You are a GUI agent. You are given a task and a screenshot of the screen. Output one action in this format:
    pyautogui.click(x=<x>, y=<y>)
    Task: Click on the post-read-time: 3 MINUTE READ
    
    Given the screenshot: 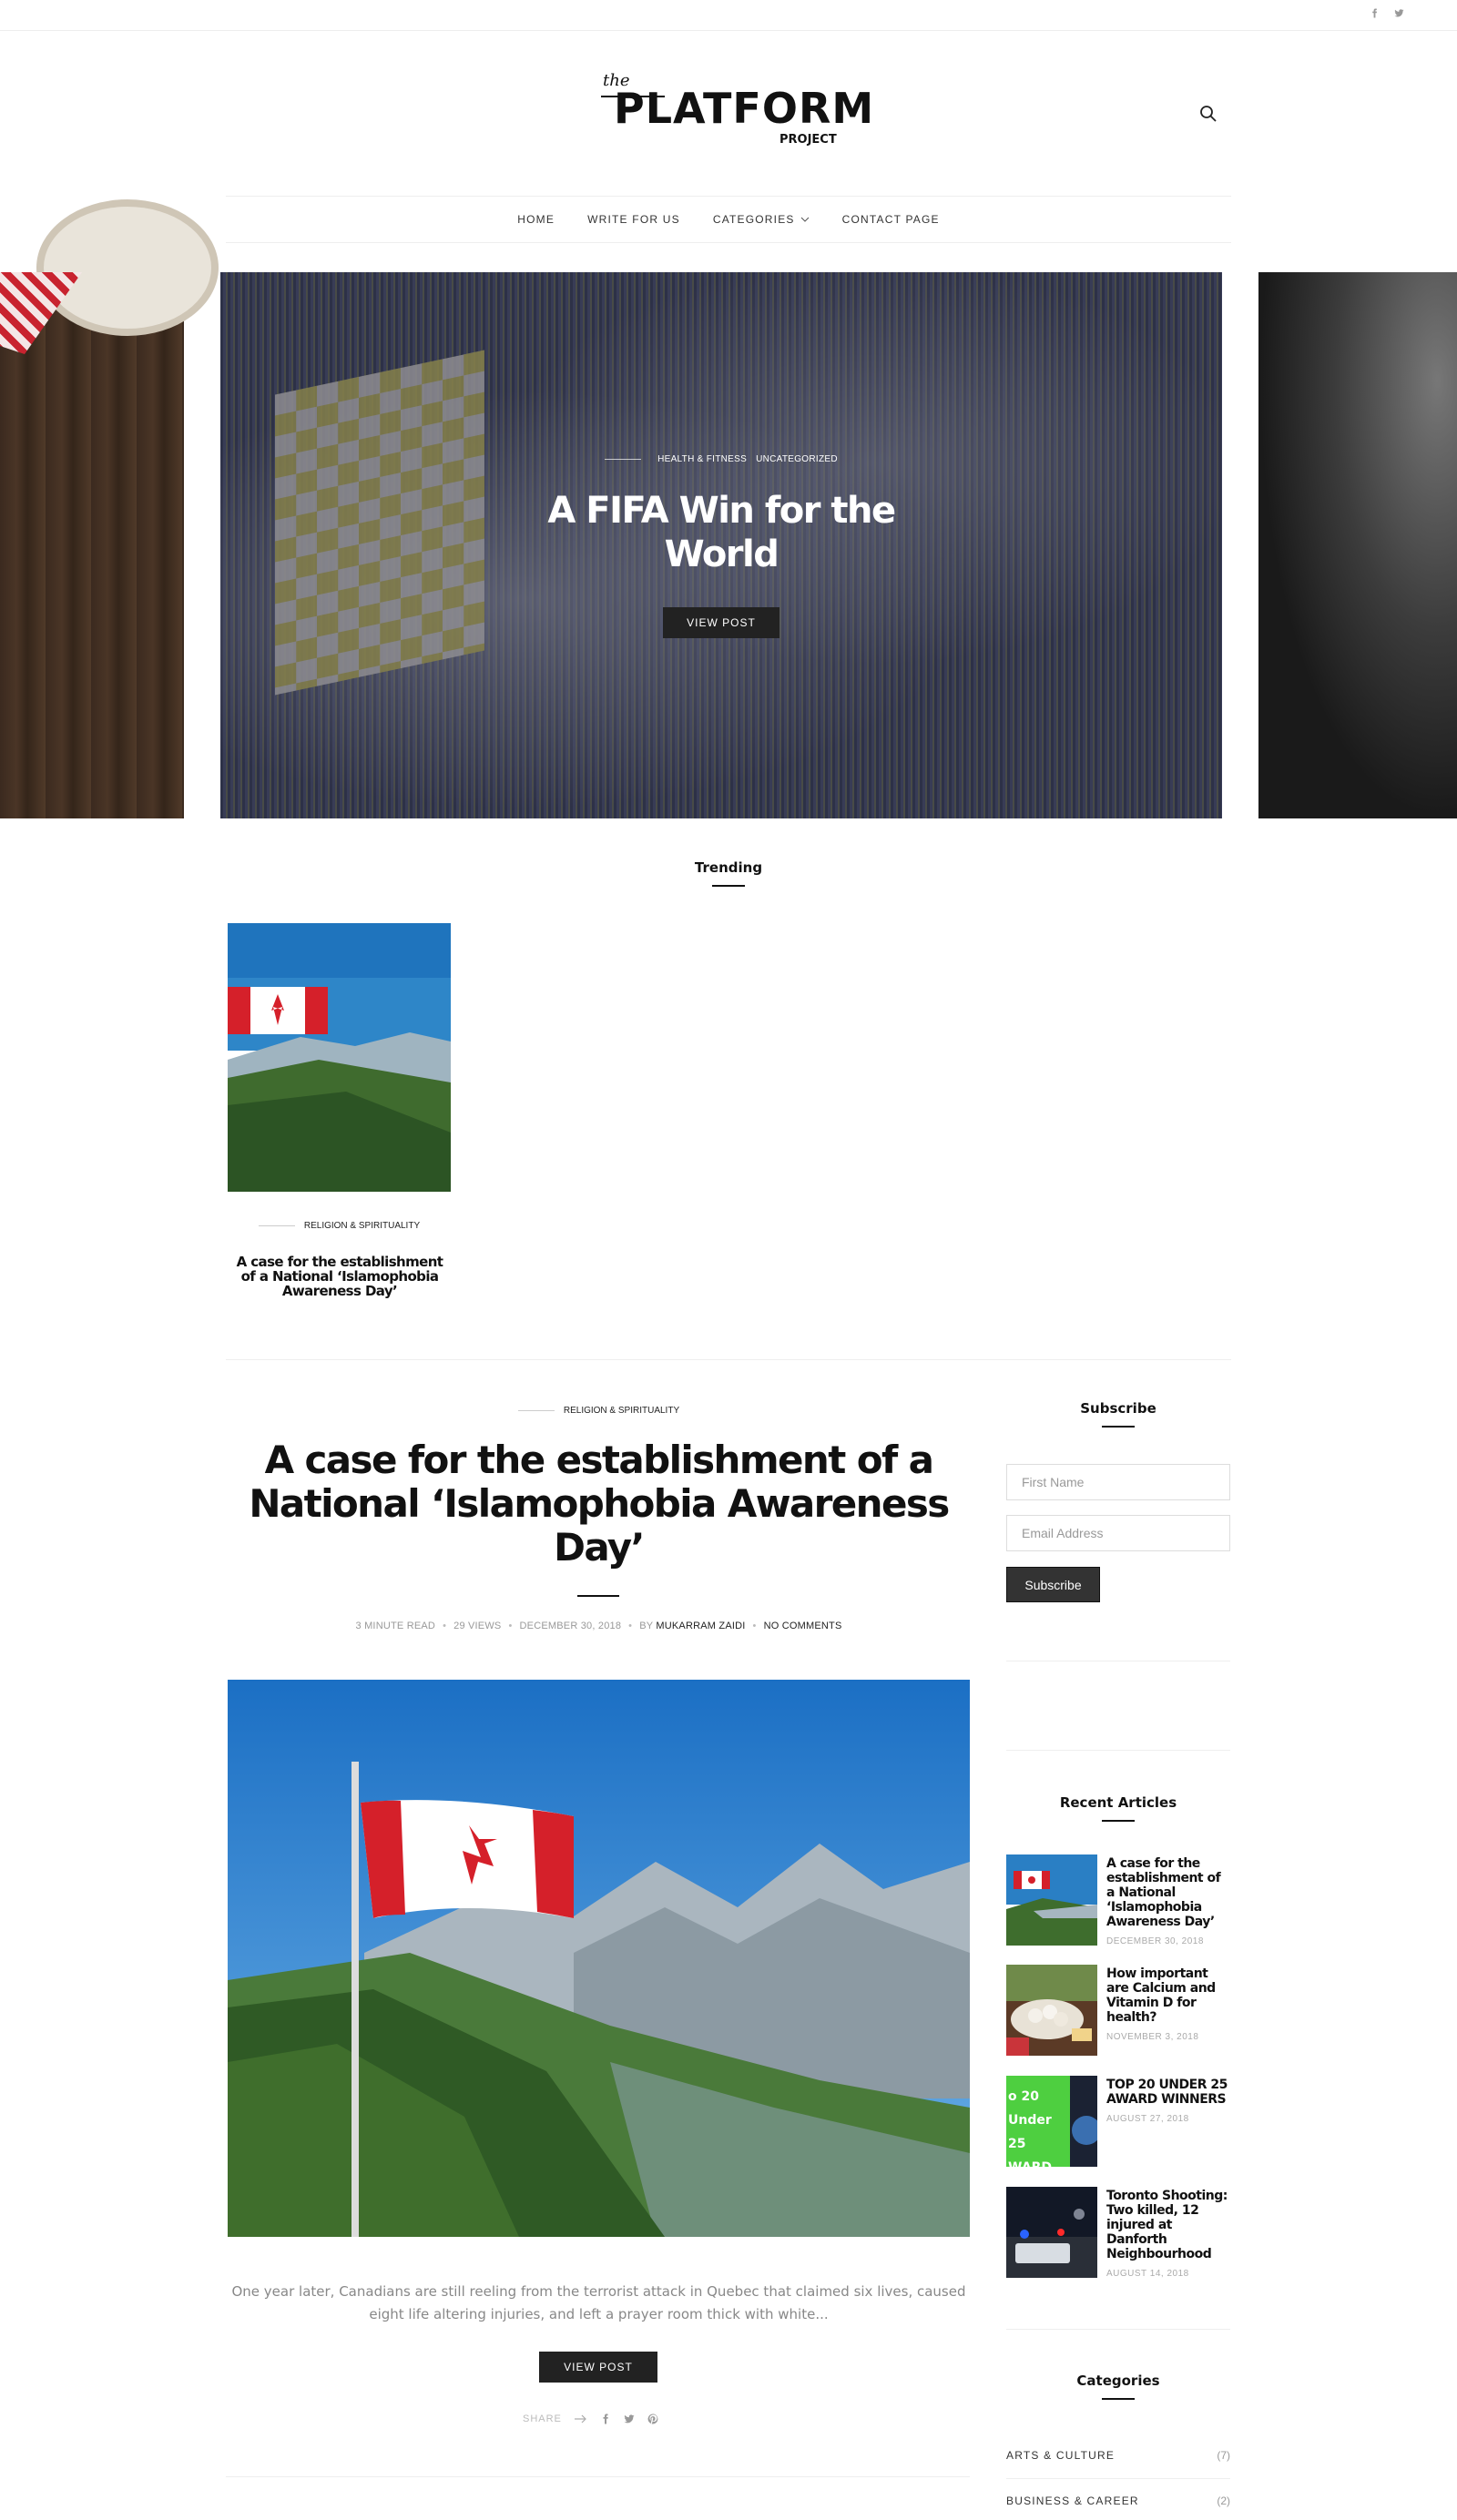 What is the action you would take?
    pyautogui.click(x=395, y=1626)
    